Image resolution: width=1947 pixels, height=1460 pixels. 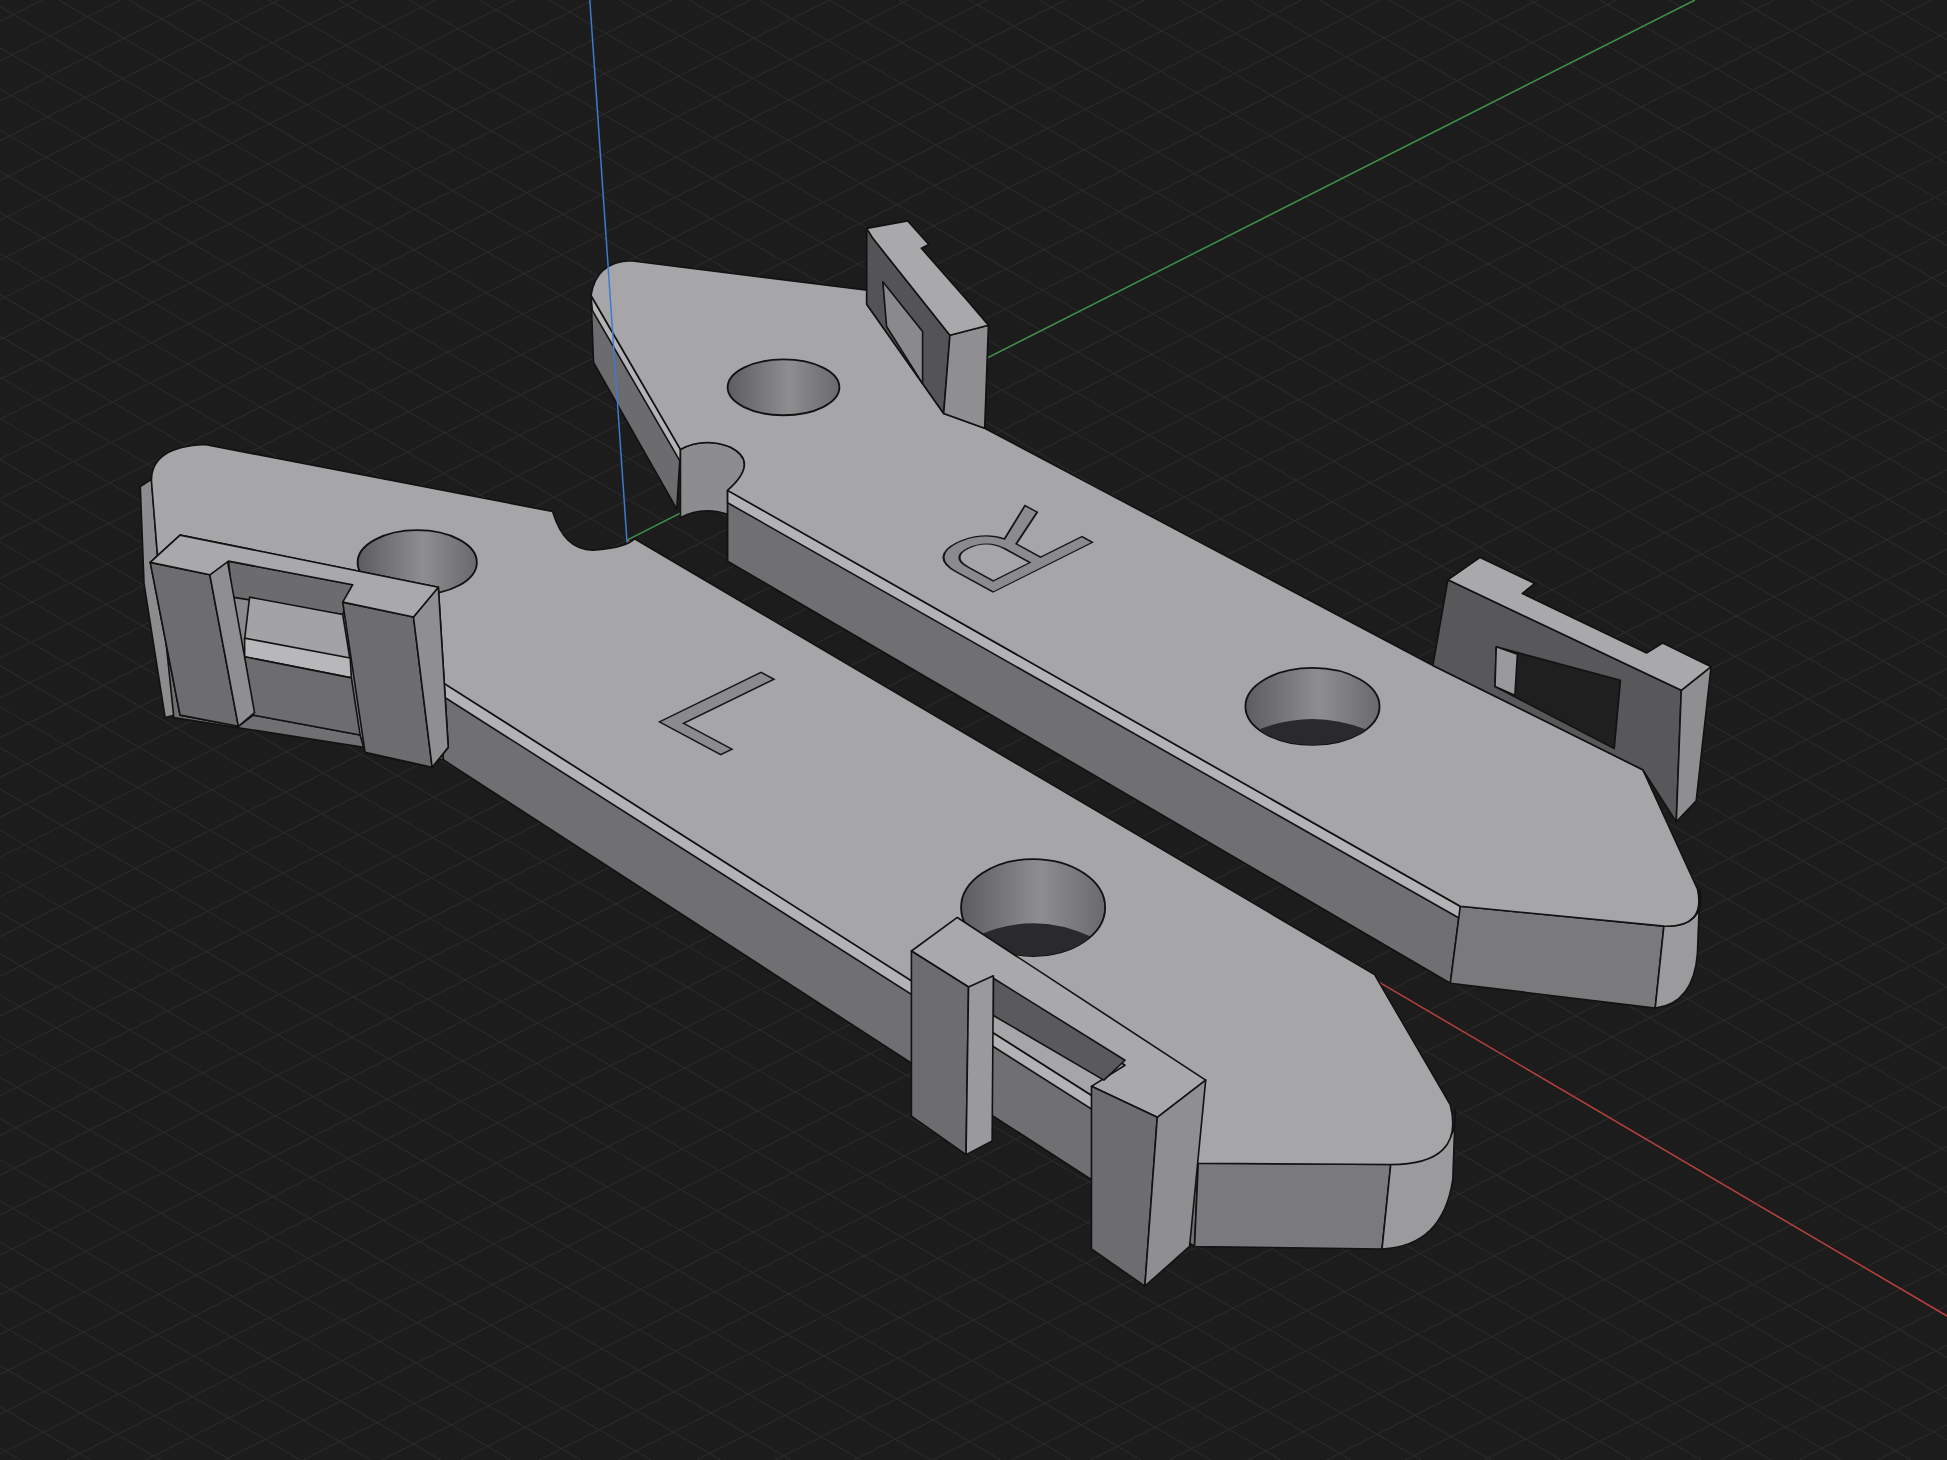 What do you see at coordinates (738, 711) in the screenshot?
I see `engraved-letter: L` at bounding box center [738, 711].